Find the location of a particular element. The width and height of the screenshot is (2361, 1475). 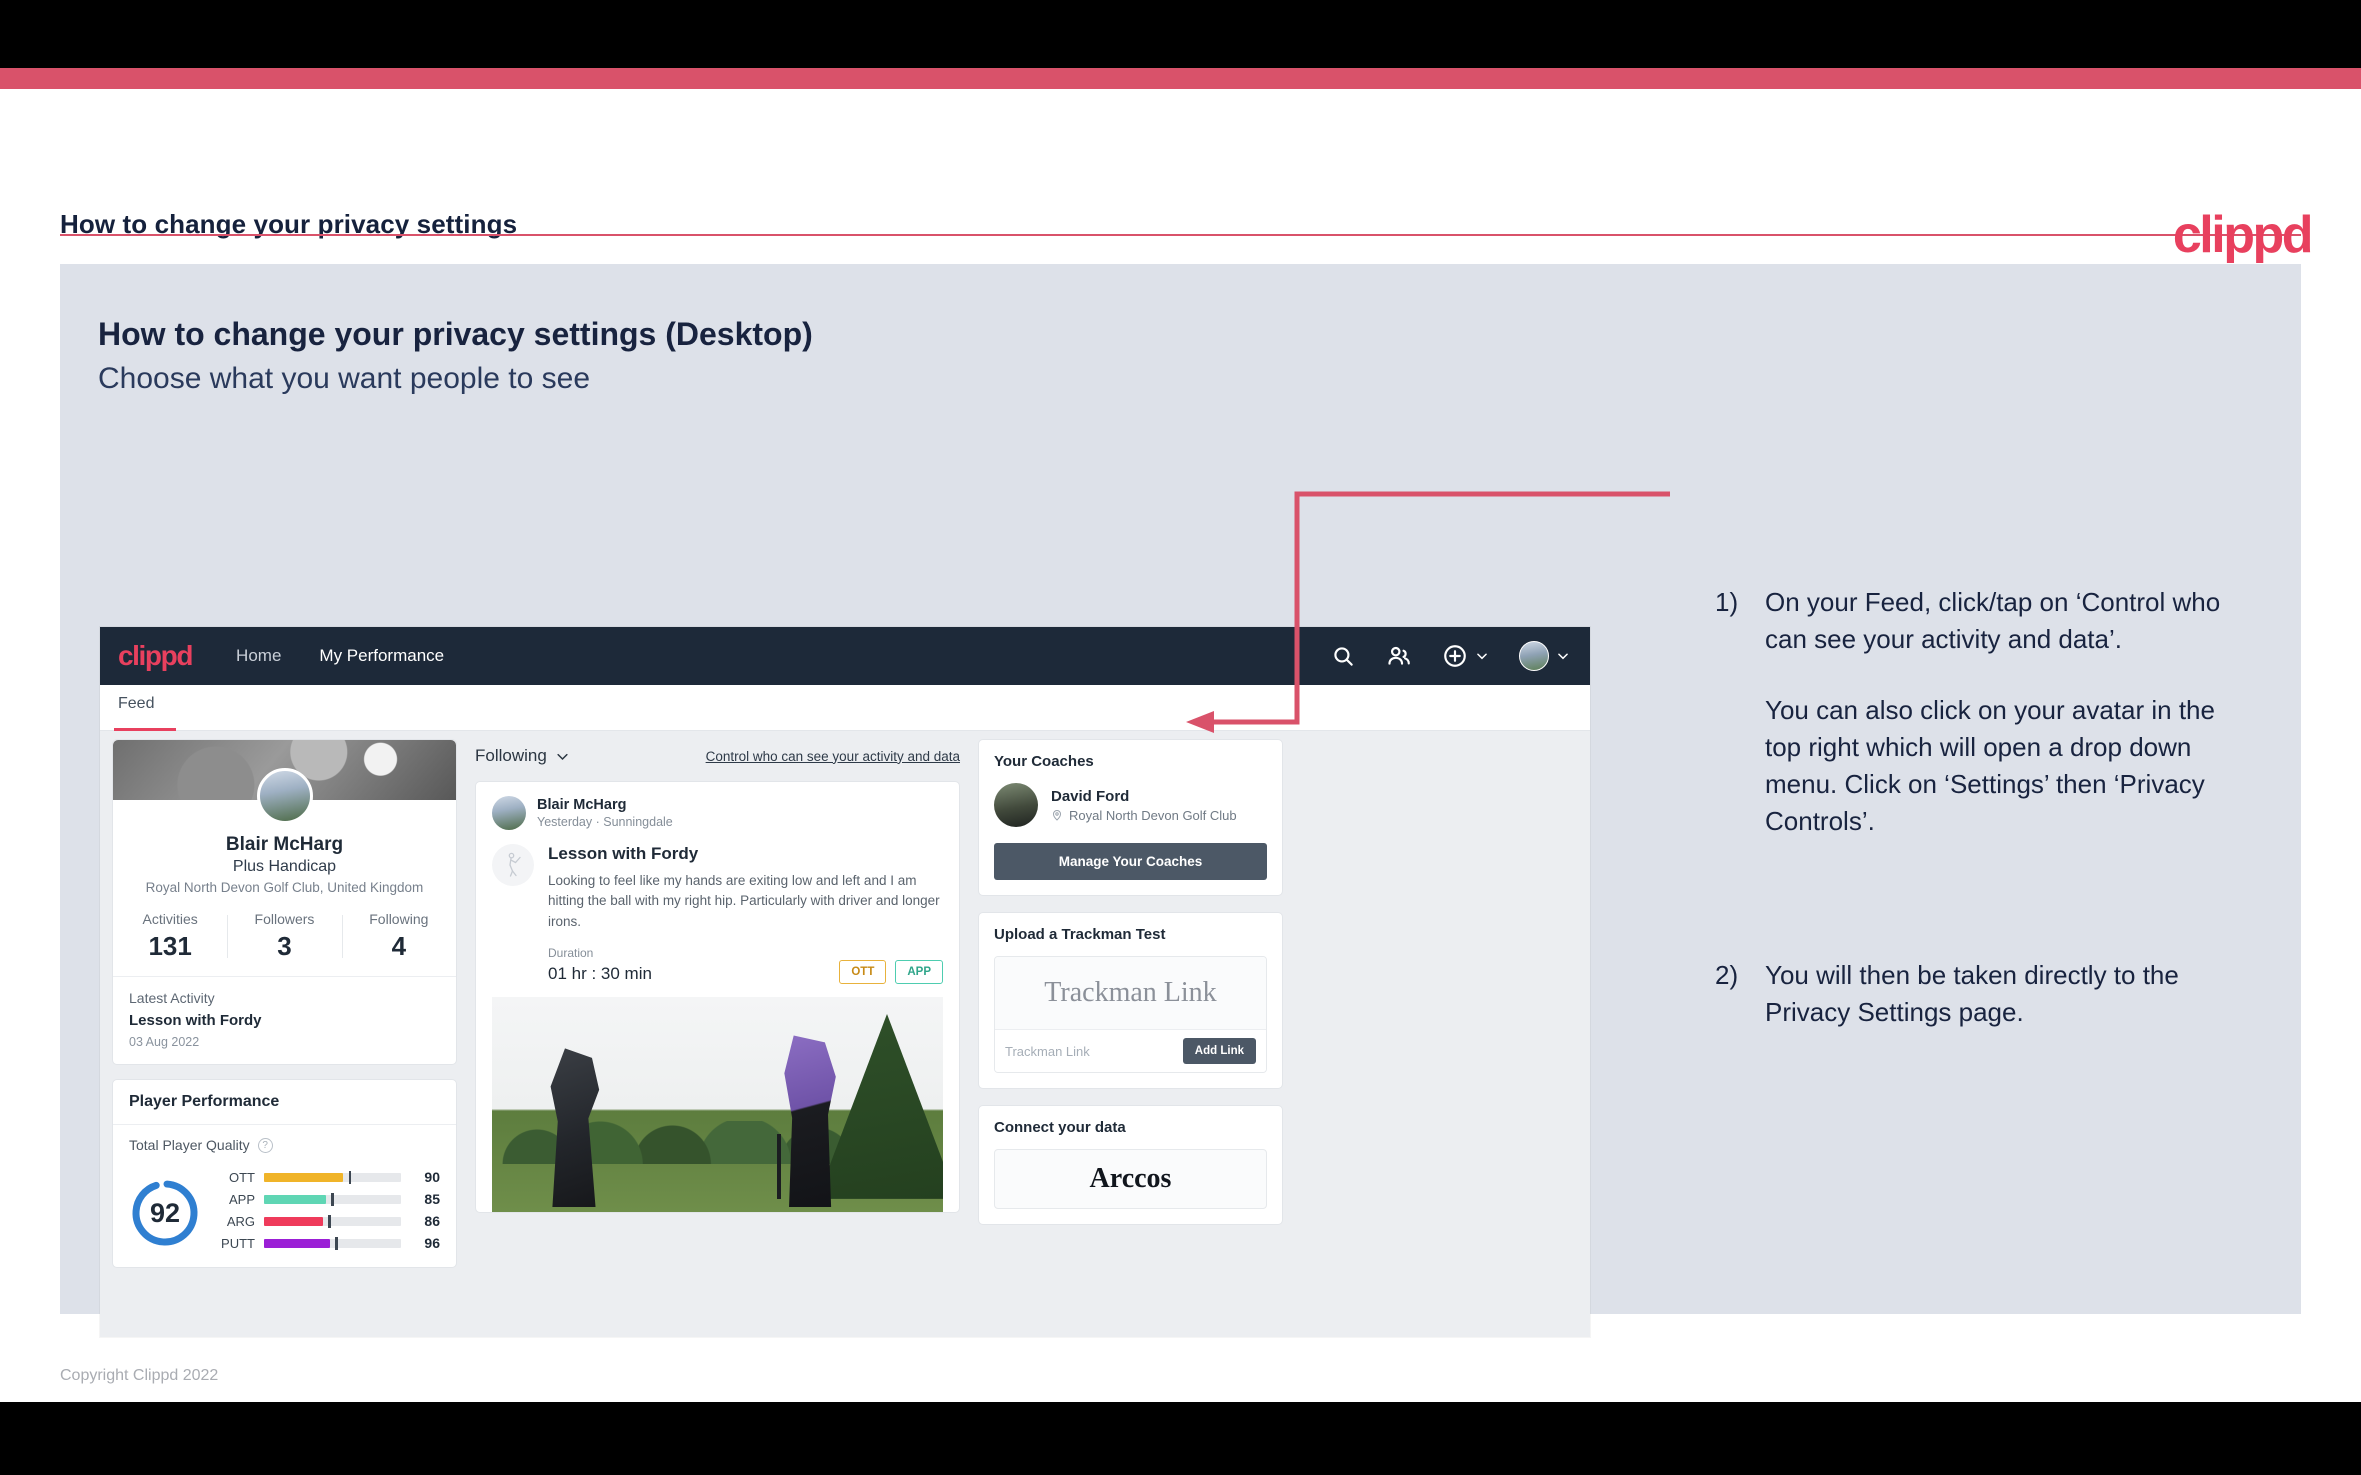

metric-row-app: APP 85 is located at coordinates (326, 1199).